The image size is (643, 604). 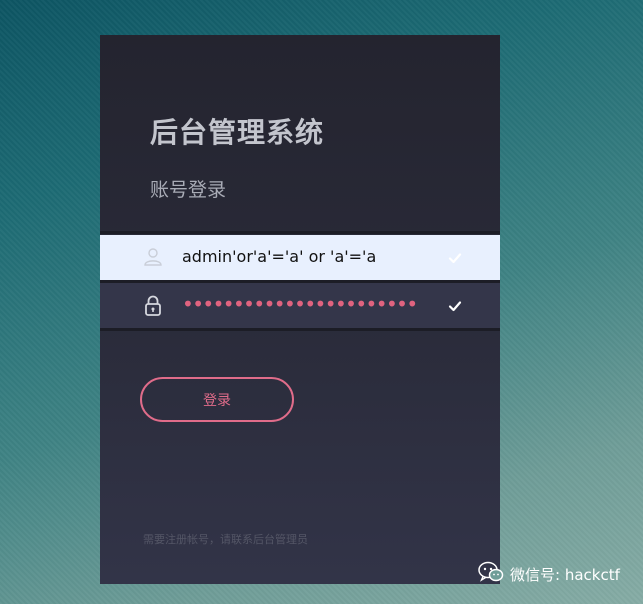 What do you see at coordinates (237, 132) in the screenshot?
I see `app-title: 后台管理系统` at bounding box center [237, 132].